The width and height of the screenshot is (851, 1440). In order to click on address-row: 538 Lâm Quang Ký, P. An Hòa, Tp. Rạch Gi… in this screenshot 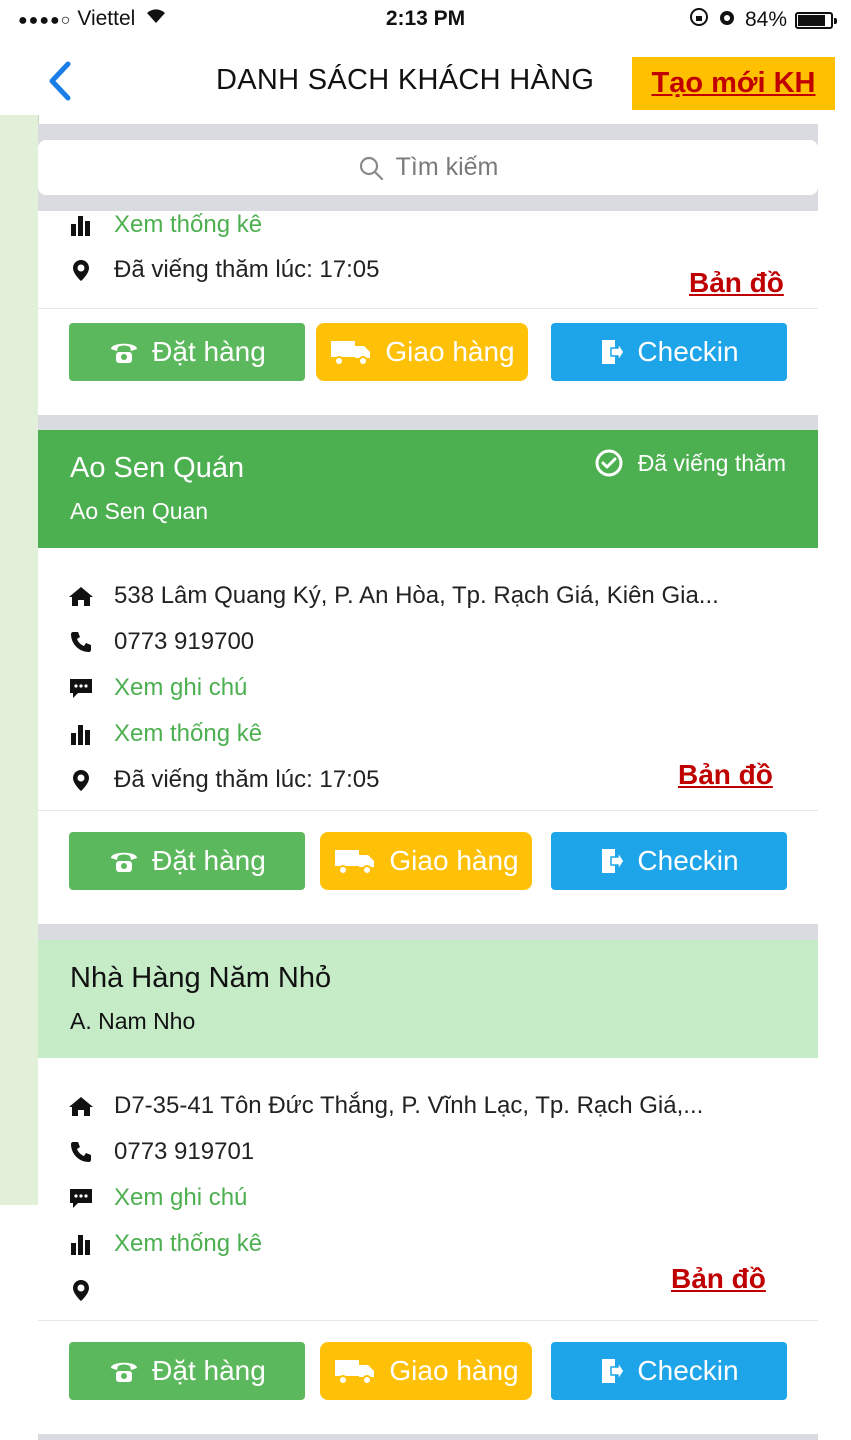, I will do `click(393, 596)`.